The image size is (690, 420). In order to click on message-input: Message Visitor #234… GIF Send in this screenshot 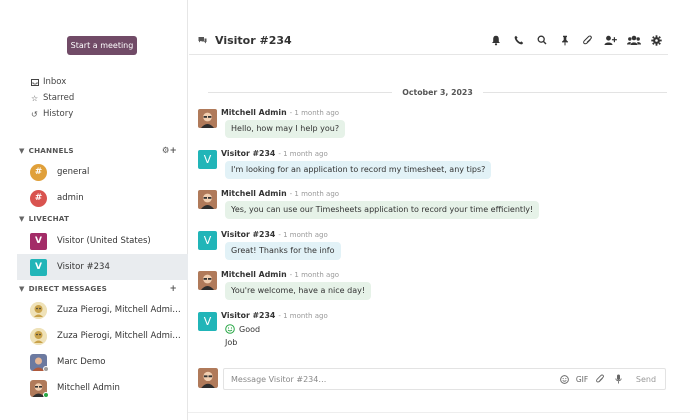, I will do `click(444, 379)`.